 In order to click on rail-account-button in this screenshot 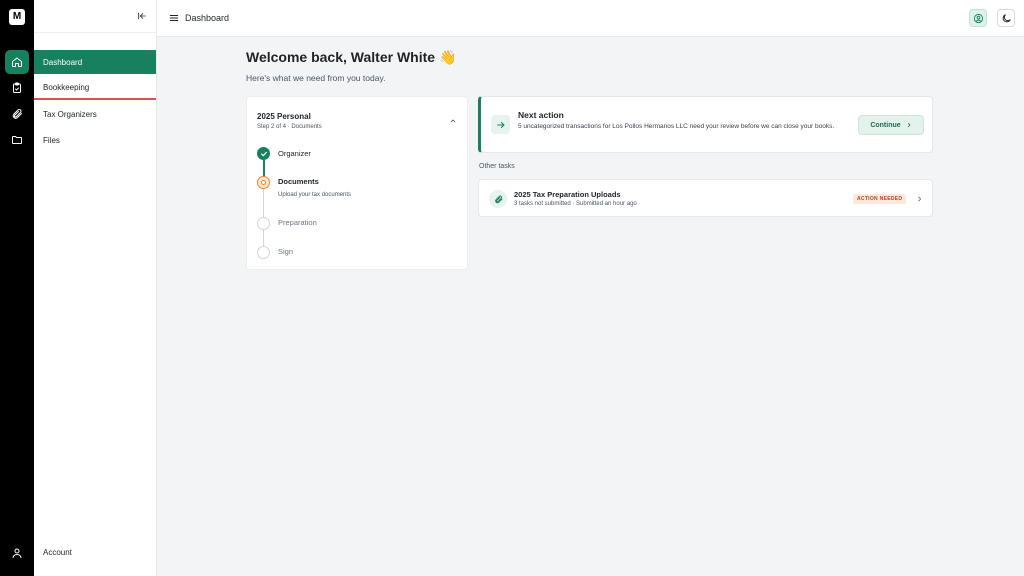, I will do `click(17, 553)`.